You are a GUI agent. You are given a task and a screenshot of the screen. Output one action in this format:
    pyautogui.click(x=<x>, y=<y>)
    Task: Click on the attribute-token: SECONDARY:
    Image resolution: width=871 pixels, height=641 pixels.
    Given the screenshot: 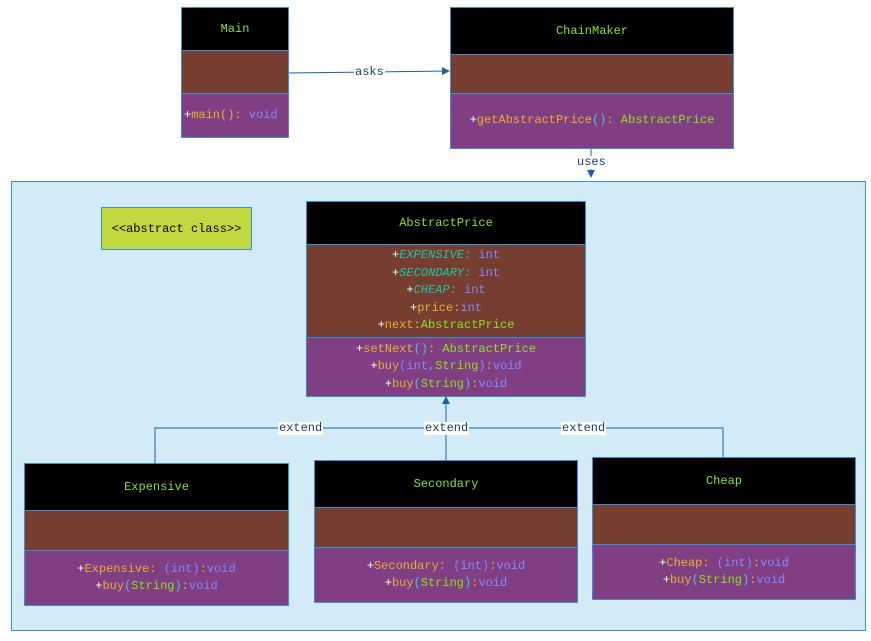 What is the action you would take?
    pyautogui.click(x=435, y=272)
    